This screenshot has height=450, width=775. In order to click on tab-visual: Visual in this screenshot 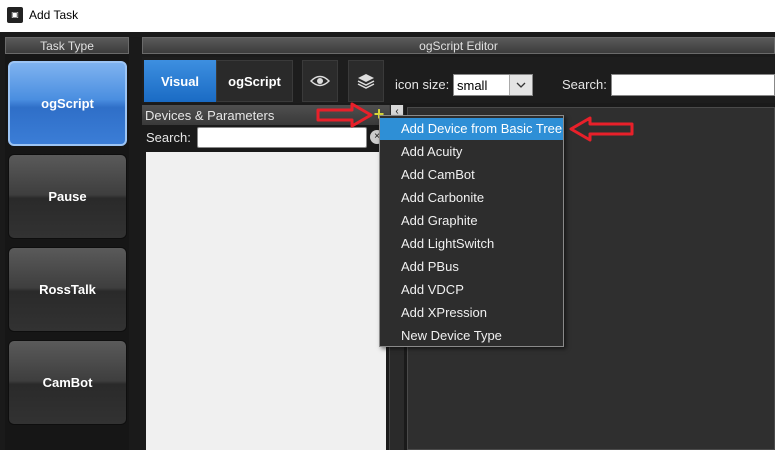, I will do `click(180, 81)`.